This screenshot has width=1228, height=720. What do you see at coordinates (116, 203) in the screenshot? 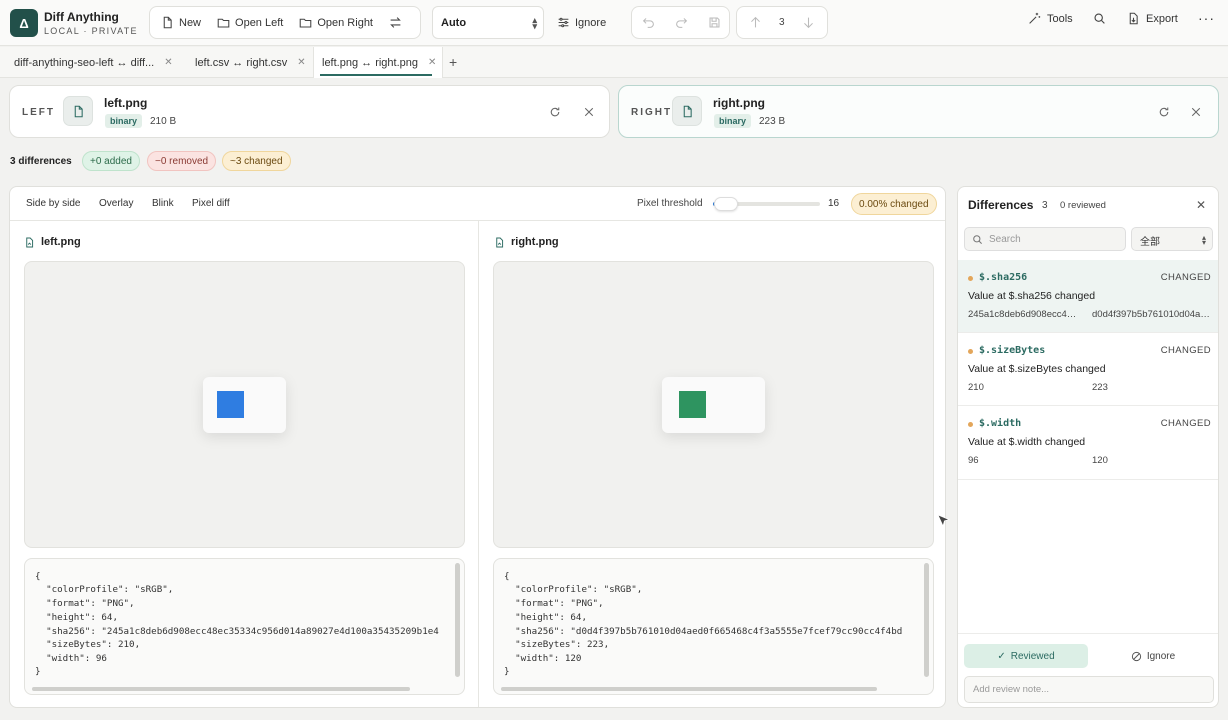
I see `mode-overlay: Overlay` at bounding box center [116, 203].